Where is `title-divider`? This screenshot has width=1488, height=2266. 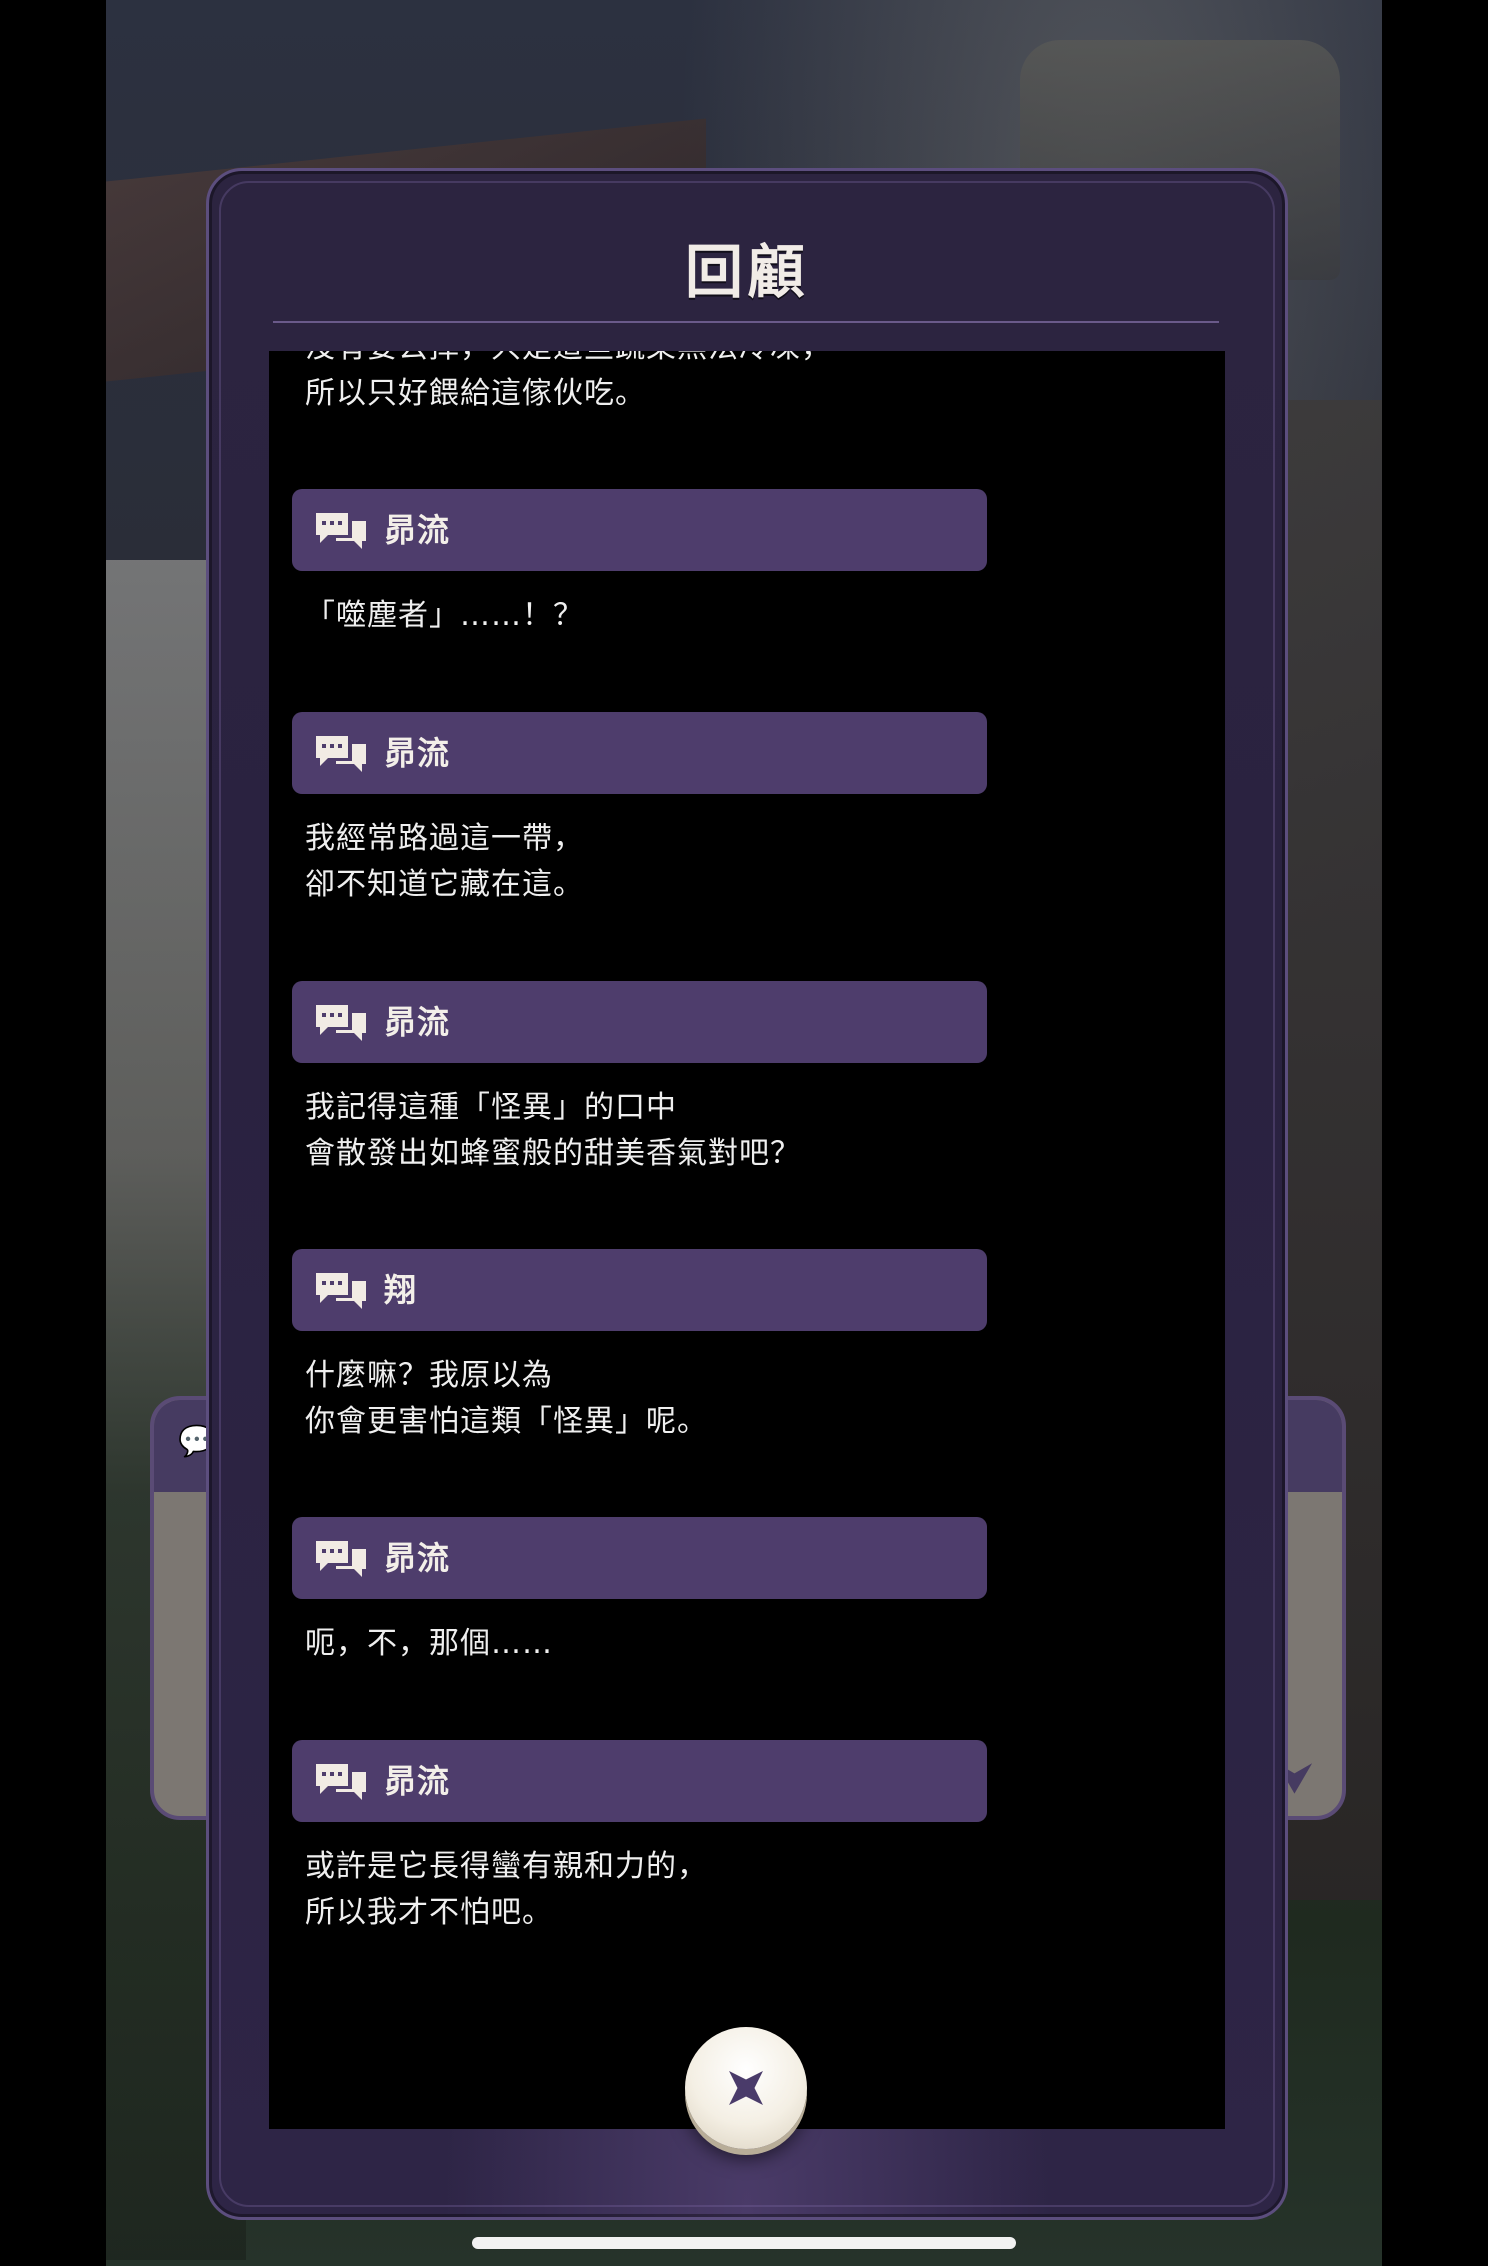
title-divider is located at coordinates (746, 322).